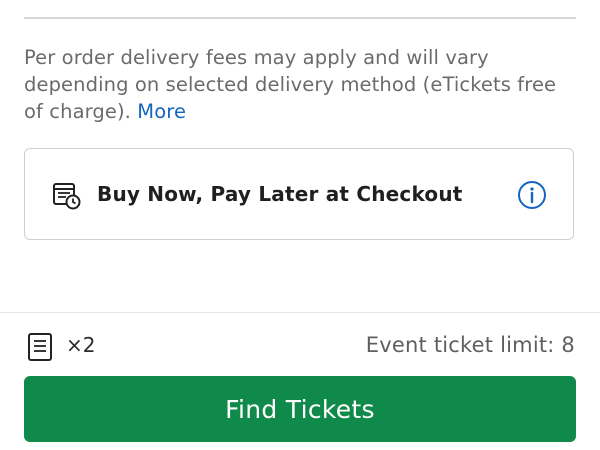  Describe the element at coordinates (300, 409) in the screenshot. I see `find-tickets-button: Find Tickets` at that location.